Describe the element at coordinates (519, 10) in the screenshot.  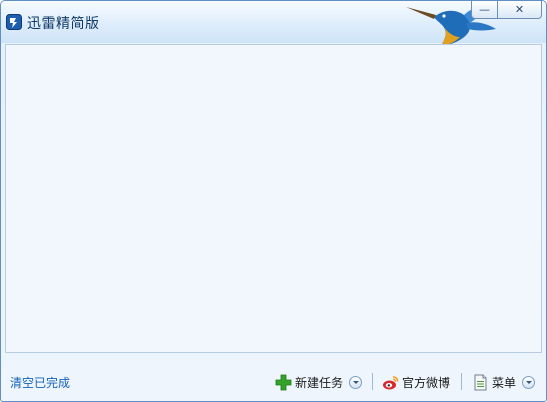
I see `close-button: ✕` at that location.